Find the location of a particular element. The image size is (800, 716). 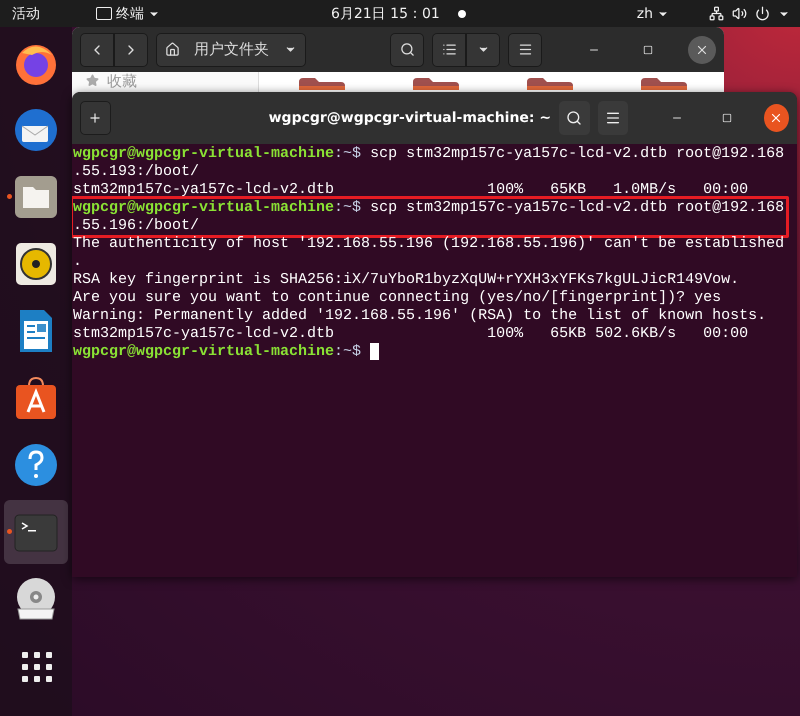

list-icon is located at coordinates (449, 49).